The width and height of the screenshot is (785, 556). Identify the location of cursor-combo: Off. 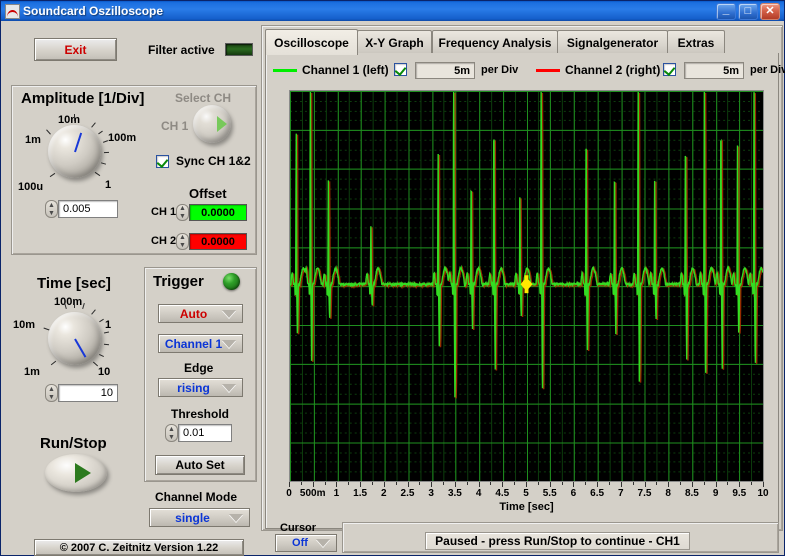
(306, 543).